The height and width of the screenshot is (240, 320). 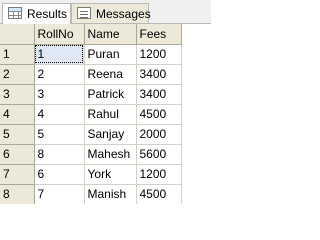 I want to click on tab-results-label: Results, so click(x=47, y=14).